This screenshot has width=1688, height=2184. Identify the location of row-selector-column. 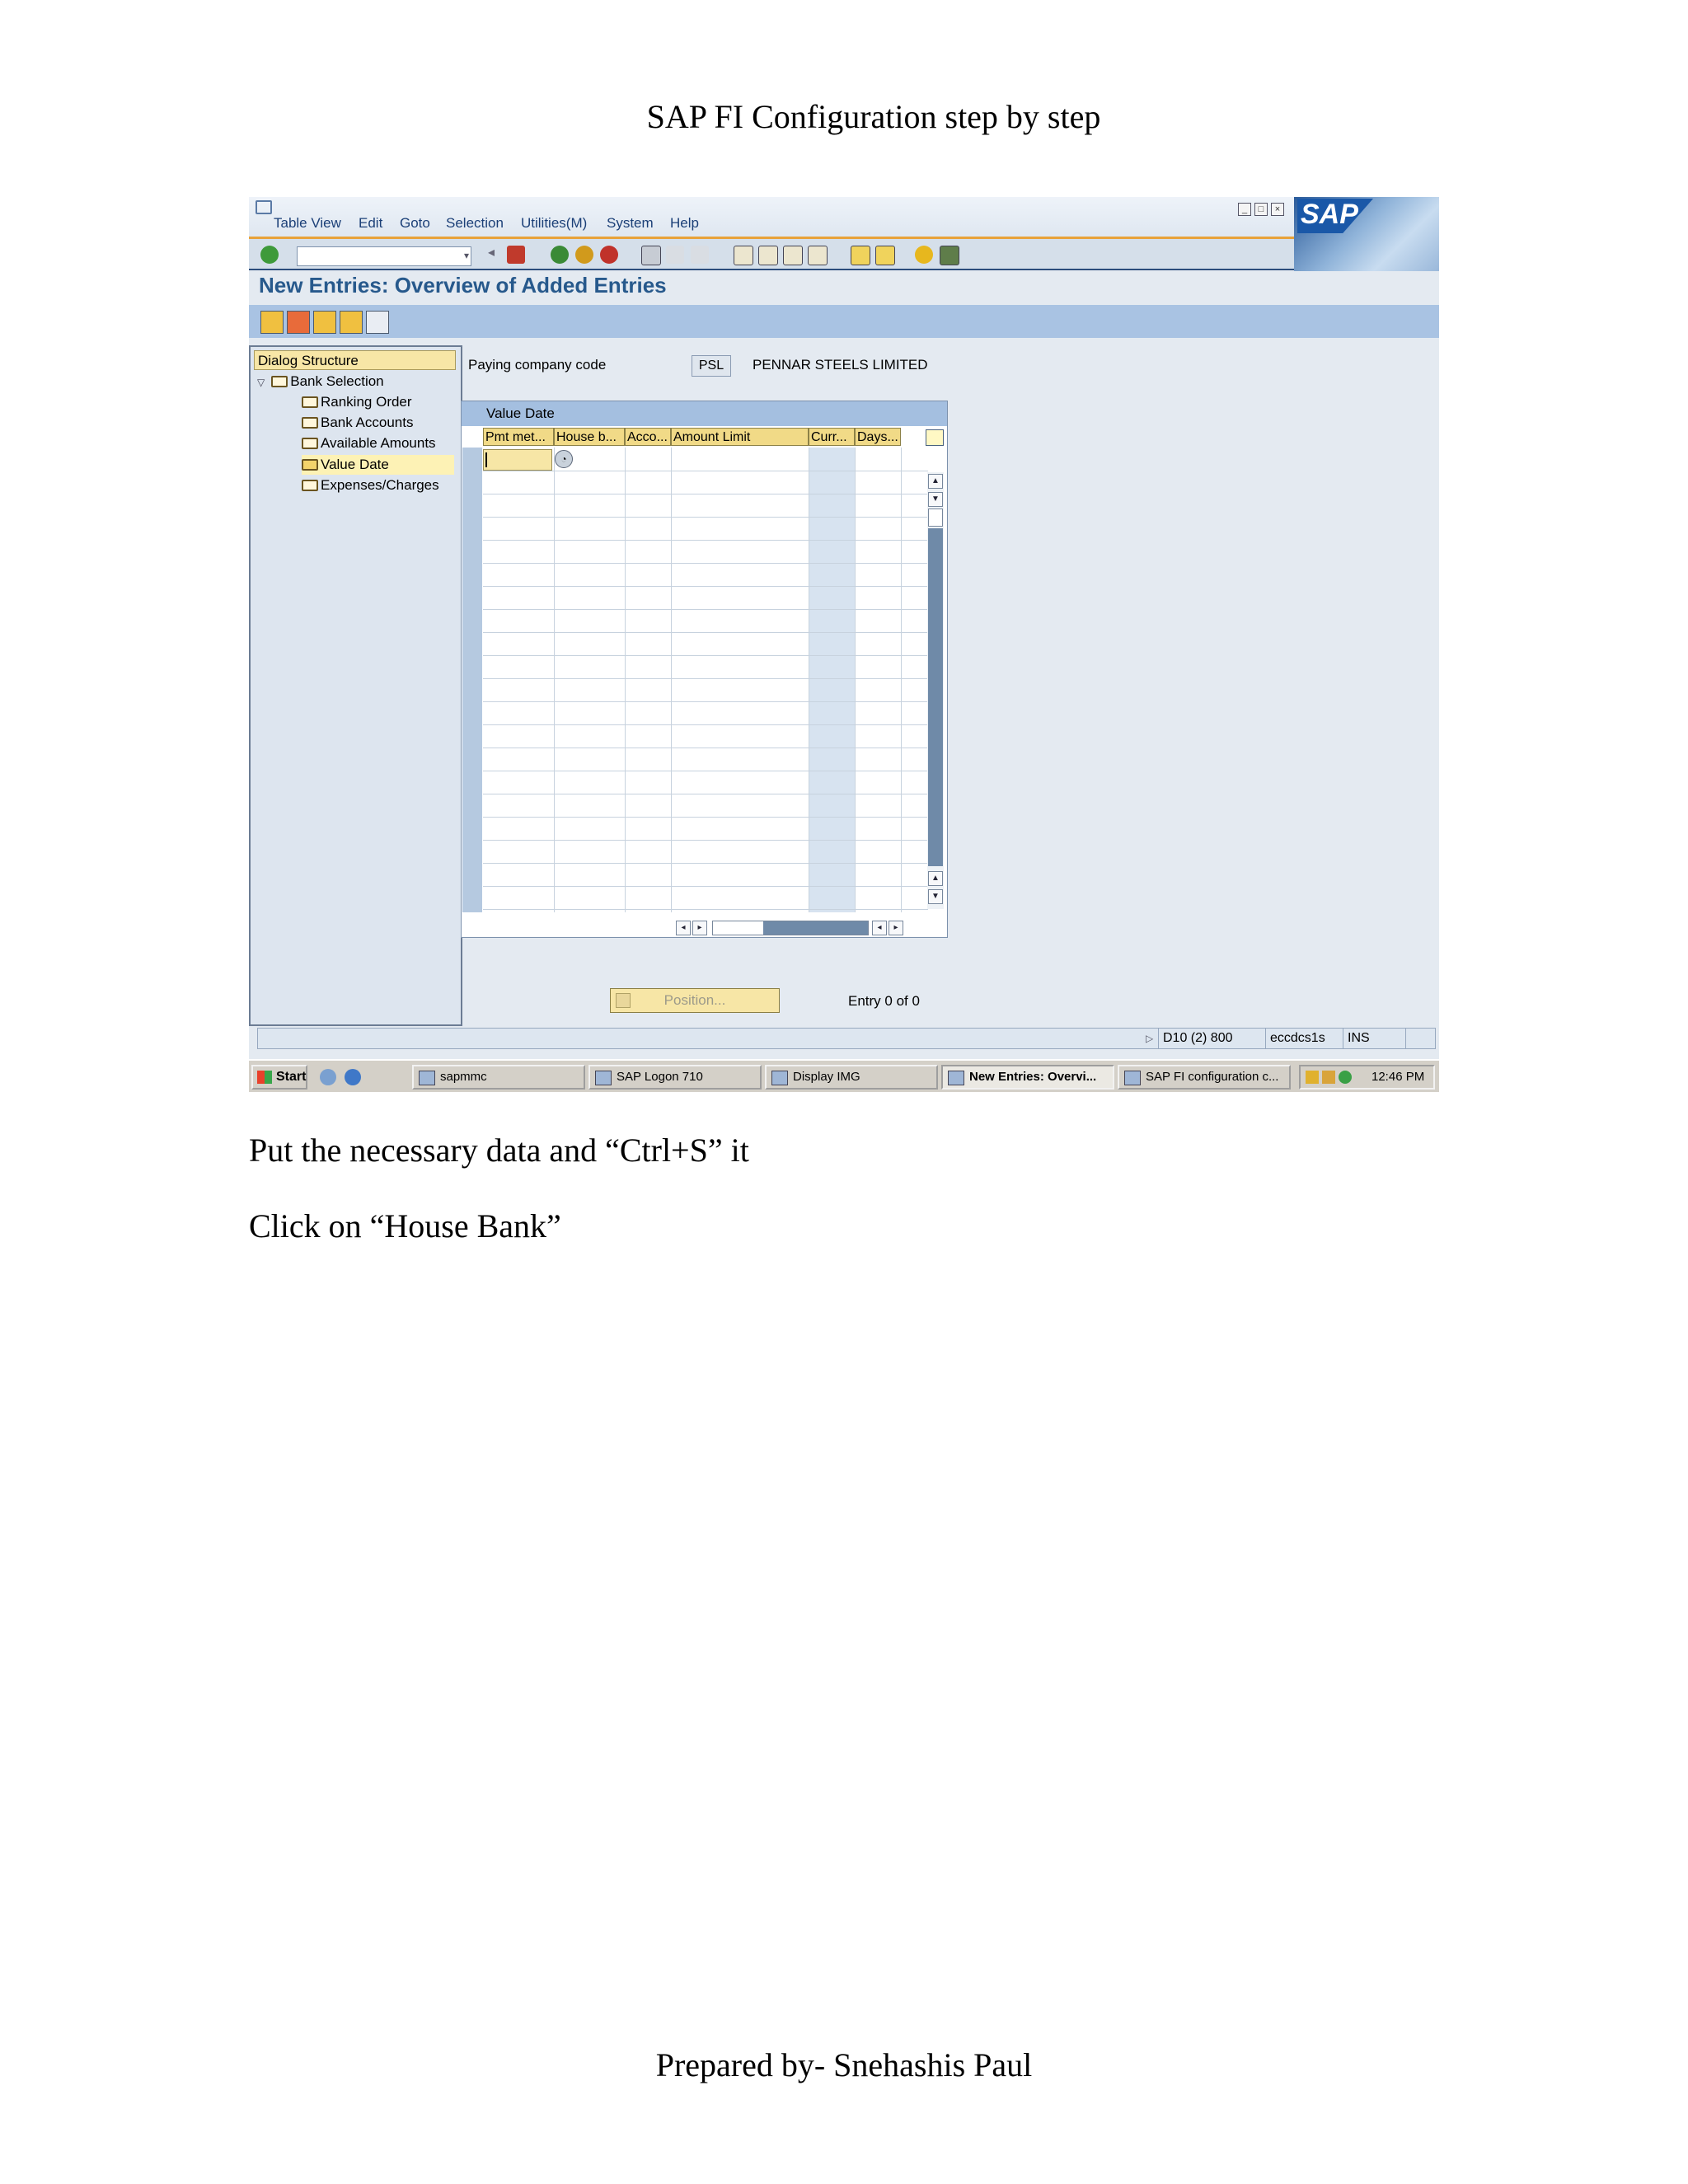
(472, 680).